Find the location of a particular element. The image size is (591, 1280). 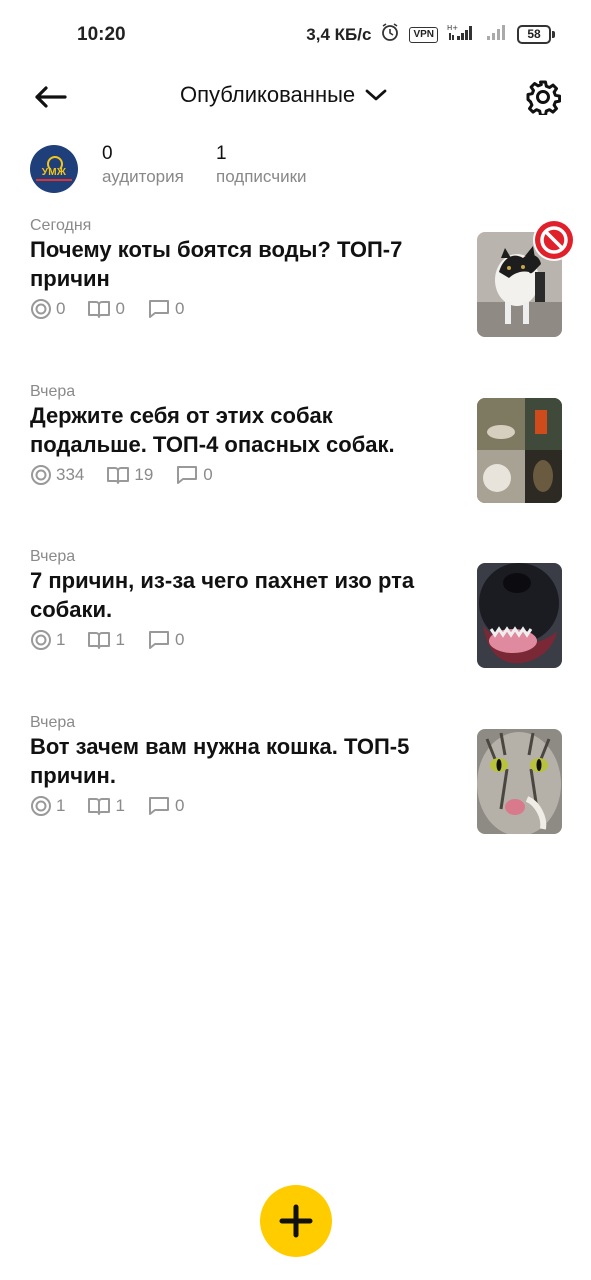

reads-count: 19 is located at coordinates (144, 474).